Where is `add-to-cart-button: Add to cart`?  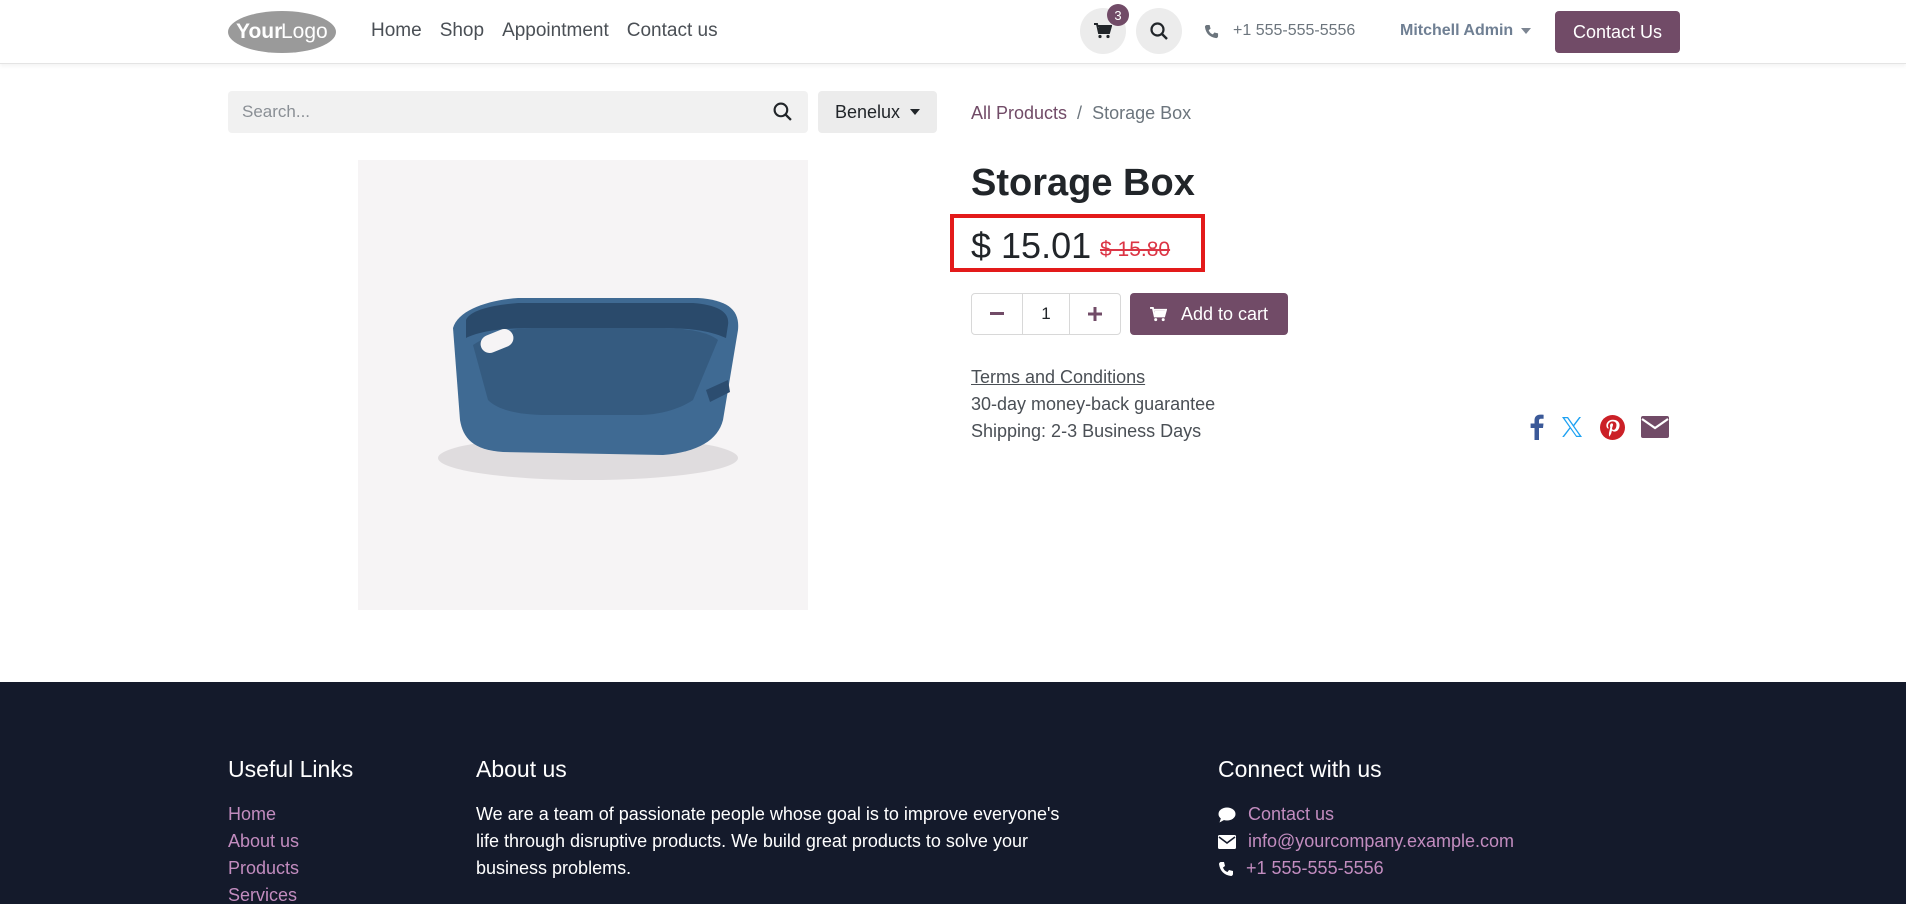
add-to-cart-button: Add to cart is located at coordinates (1209, 314).